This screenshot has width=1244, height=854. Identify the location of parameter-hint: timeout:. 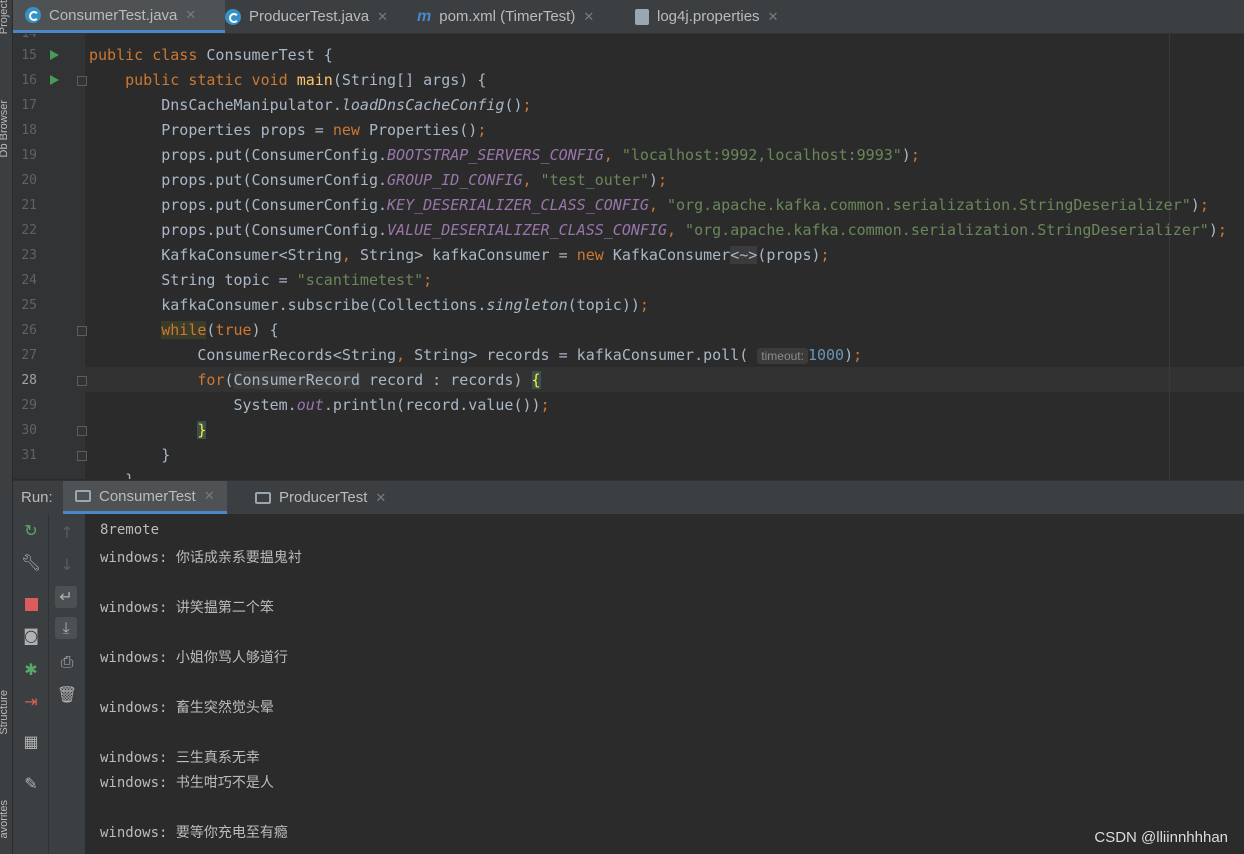
(782, 356).